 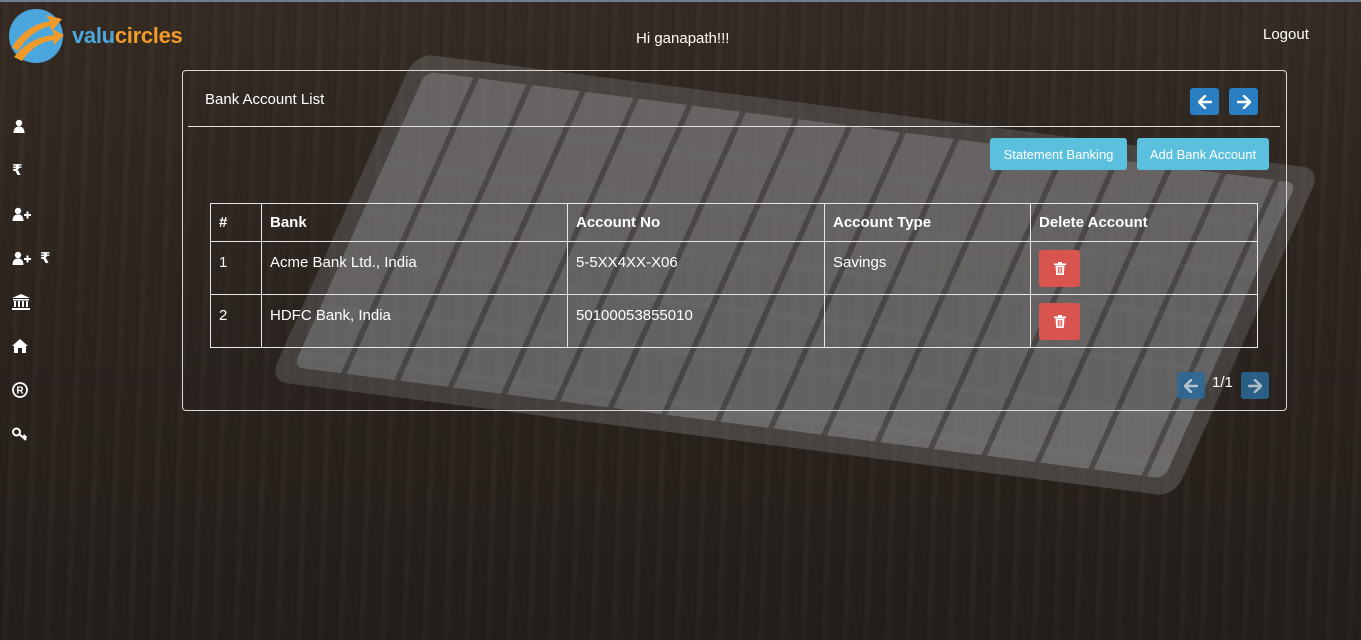 What do you see at coordinates (1203, 154) in the screenshot?
I see `add-bank-account-button: Add Bank Account` at bounding box center [1203, 154].